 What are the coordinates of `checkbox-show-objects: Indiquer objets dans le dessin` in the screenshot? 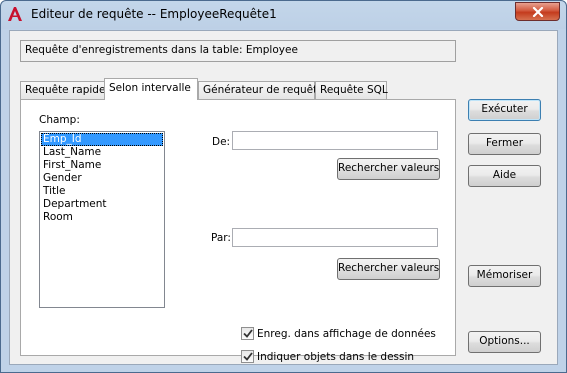 It's located at (327, 356).